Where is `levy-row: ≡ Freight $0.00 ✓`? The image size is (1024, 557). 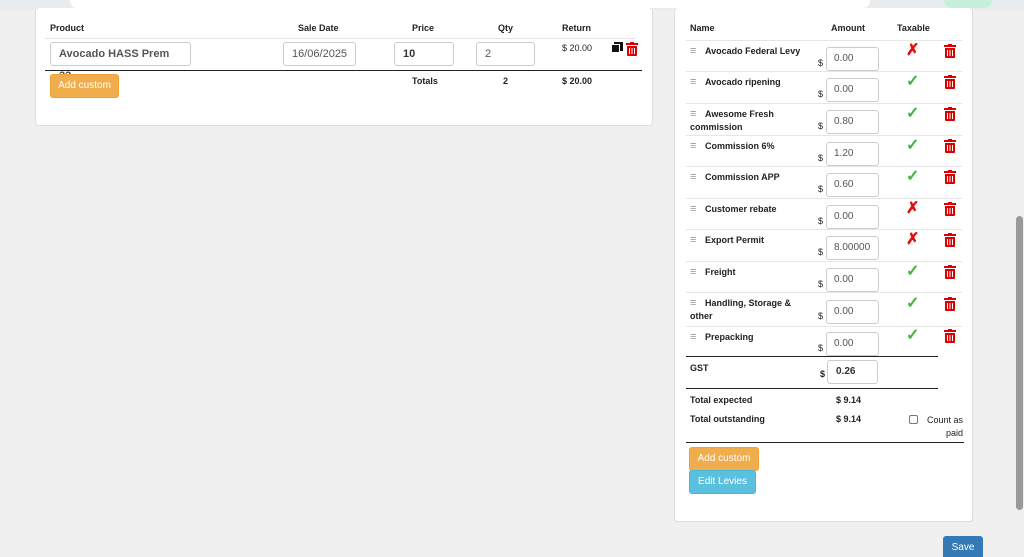
levy-row: ≡ Freight $0.00 ✓ is located at coordinates (824, 276).